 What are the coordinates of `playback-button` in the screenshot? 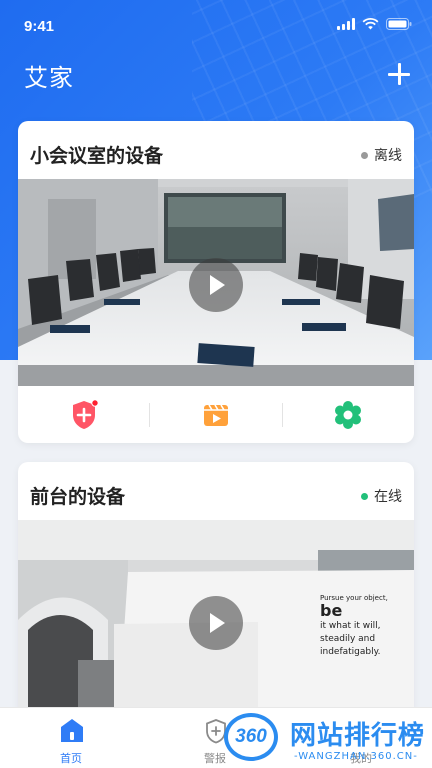 It's located at (215, 414).